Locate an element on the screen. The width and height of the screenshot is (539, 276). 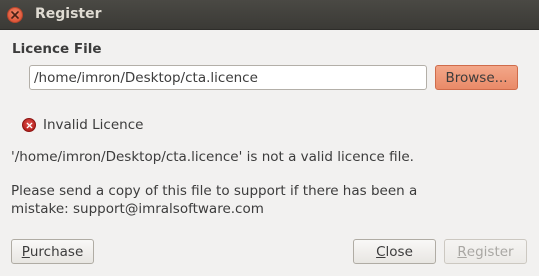
status-row: Invalid Licence is located at coordinates (82, 125).